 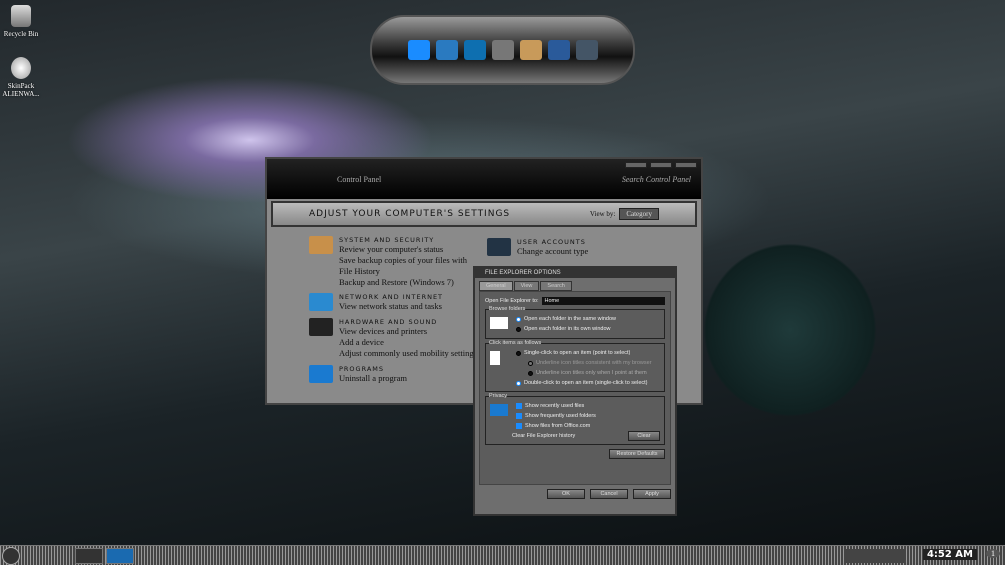 I want to click on category-title: USER ACCOUNTS, so click(x=552, y=242).